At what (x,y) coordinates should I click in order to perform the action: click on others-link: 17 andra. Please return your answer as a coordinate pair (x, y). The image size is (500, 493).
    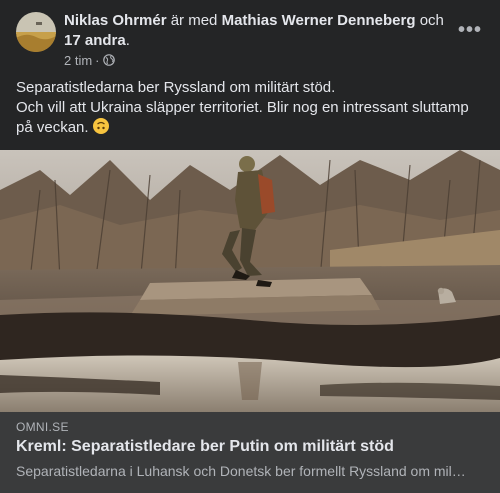
    Looking at the image, I should click on (95, 40).